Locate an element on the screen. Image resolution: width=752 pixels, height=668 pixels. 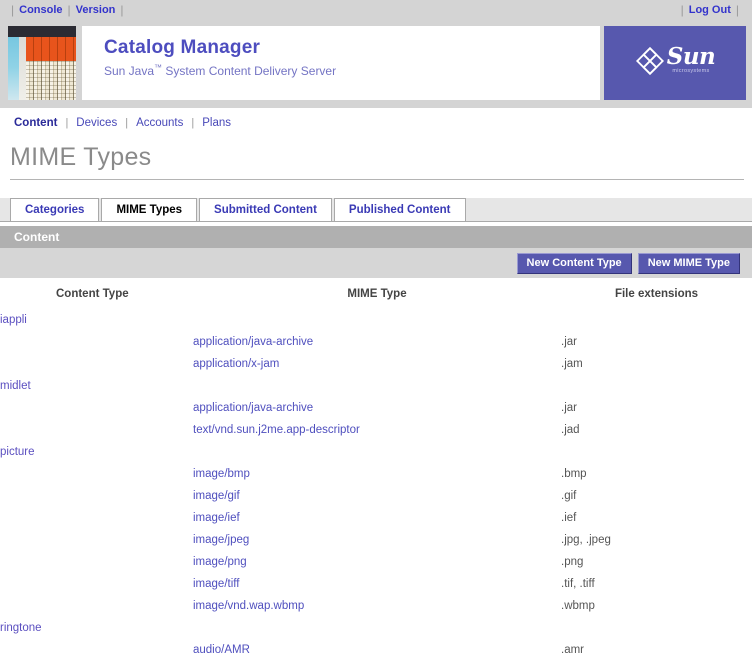
table-row: image/ief .ief is located at coordinates (376, 518).